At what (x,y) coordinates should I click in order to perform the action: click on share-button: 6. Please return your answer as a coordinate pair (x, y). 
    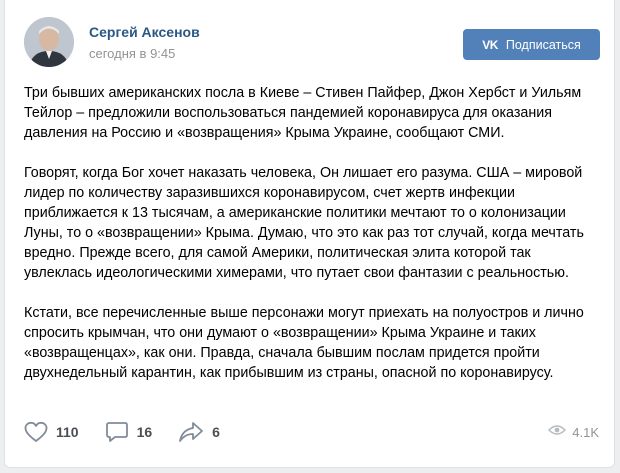
    Looking at the image, I should click on (199, 432).